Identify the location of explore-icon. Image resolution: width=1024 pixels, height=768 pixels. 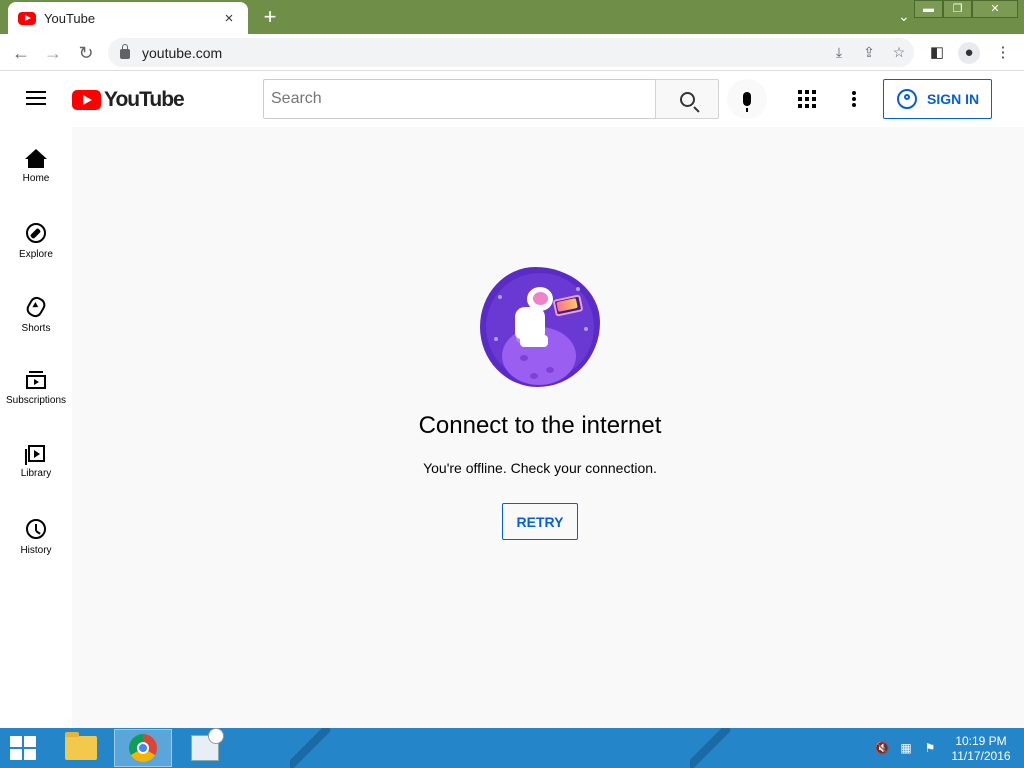
(36, 233).